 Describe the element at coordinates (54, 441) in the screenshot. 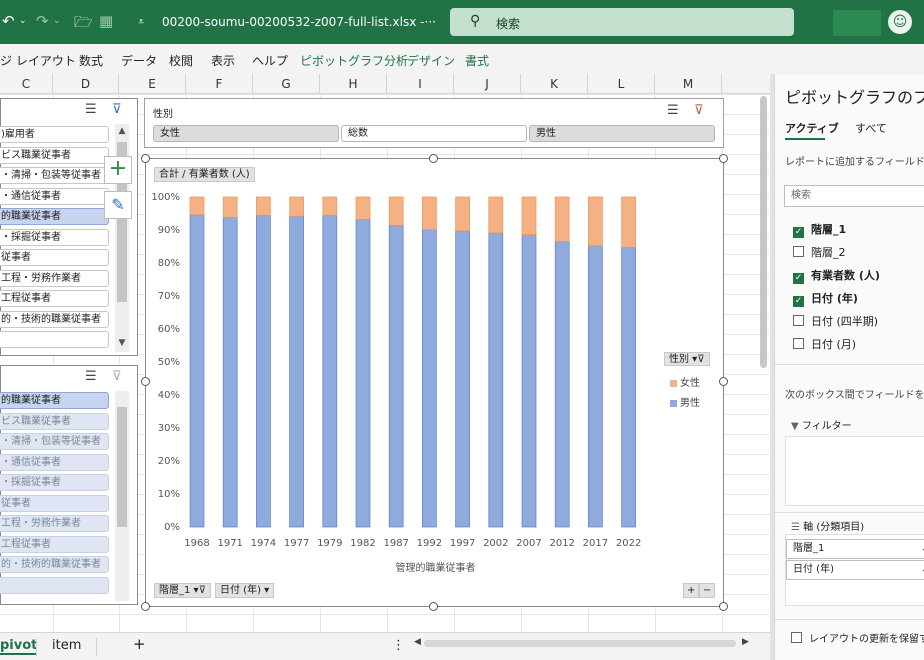

I see `slicer-item: ・清掃・包装等従事者` at that location.